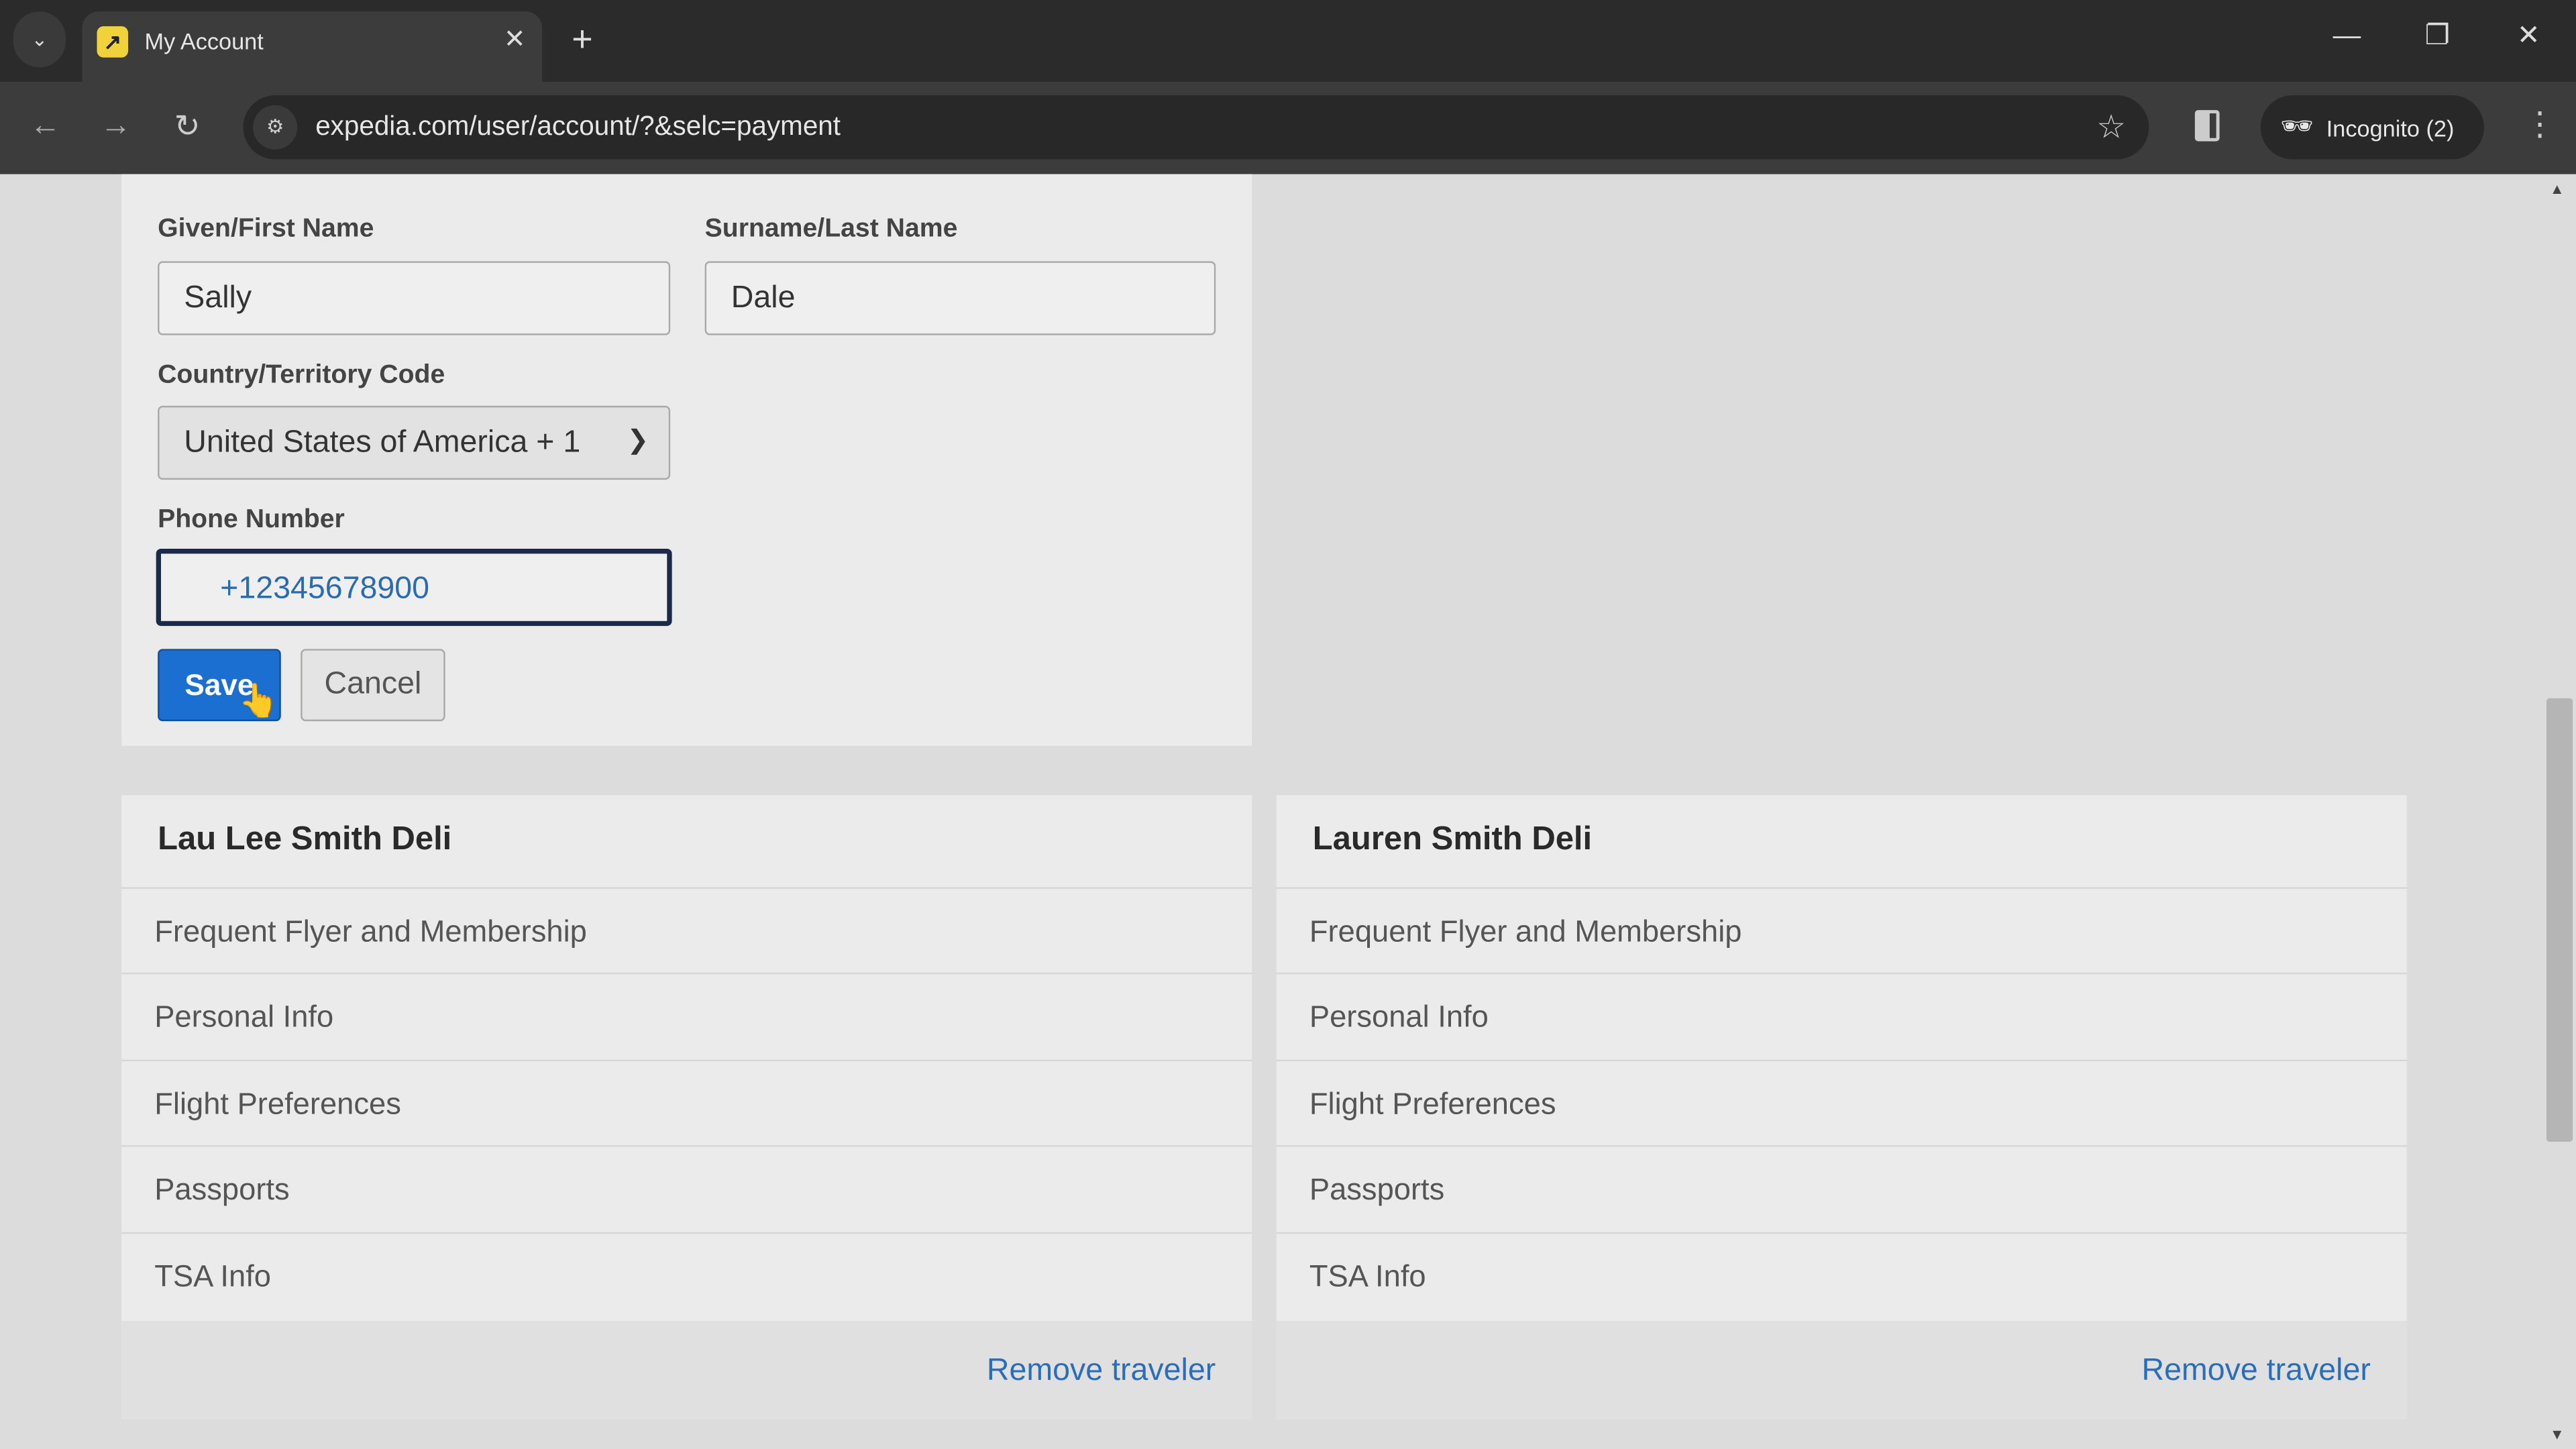 The height and width of the screenshot is (1449, 2576). Describe the element at coordinates (251, 520) in the screenshot. I see `phone-number-label: Phone Number` at that location.